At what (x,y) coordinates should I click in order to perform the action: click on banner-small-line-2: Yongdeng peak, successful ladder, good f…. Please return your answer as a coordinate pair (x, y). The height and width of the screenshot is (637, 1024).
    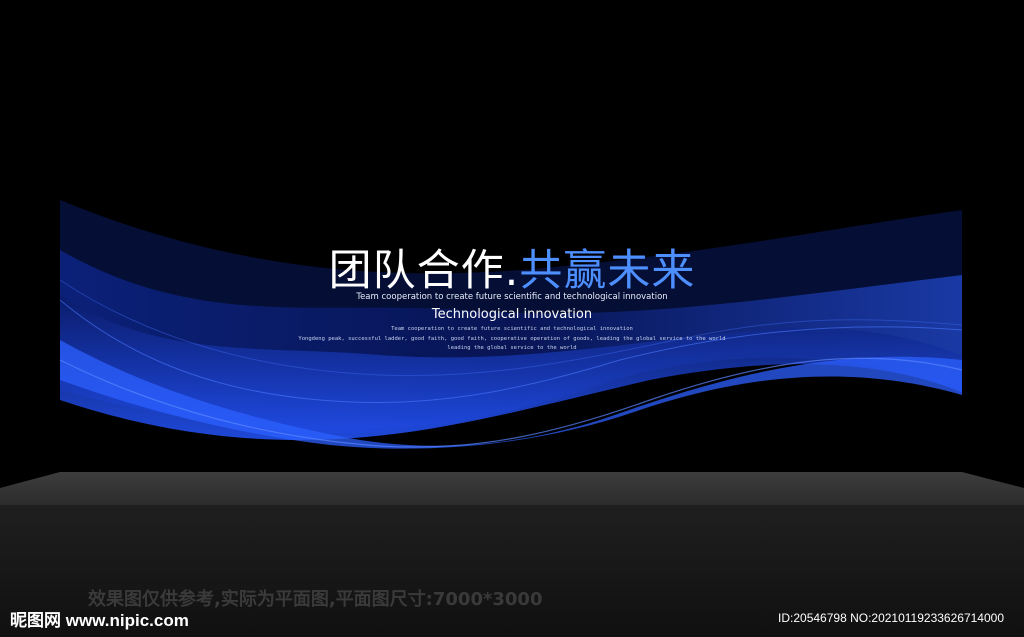
    Looking at the image, I should click on (512, 339).